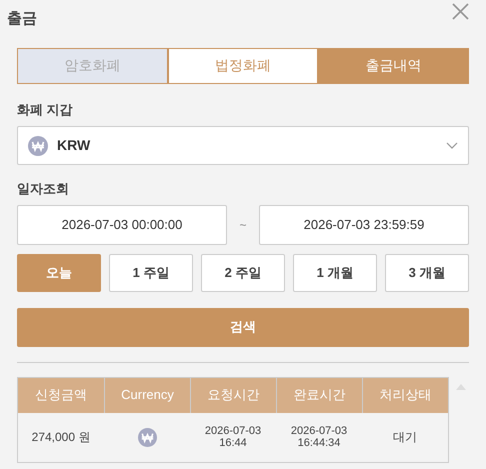 The height and width of the screenshot is (469, 486). I want to click on table-cell-text: 2026-07-03 16:44:34, so click(319, 437).